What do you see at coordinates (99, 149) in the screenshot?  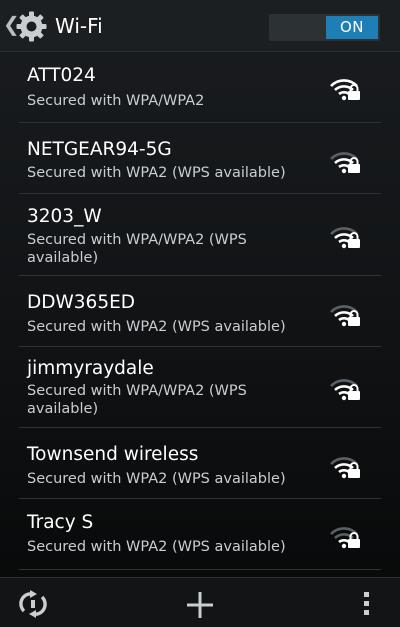 I see `network-ssid: NETGEAR94-5G` at bounding box center [99, 149].